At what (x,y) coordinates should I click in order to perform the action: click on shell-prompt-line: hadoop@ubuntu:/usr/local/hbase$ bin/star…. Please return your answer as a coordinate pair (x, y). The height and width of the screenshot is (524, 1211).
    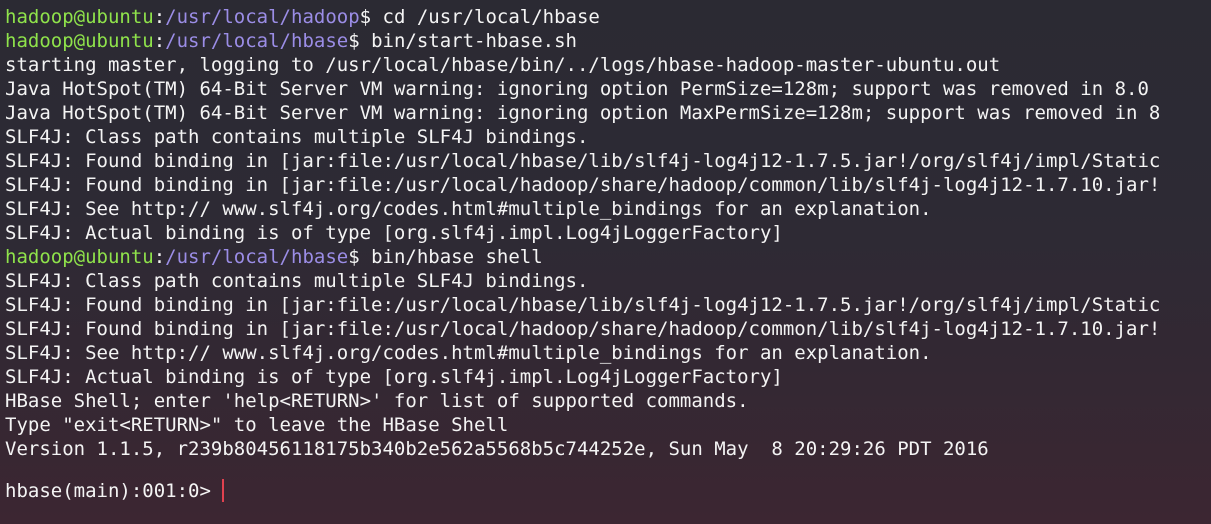
    Looking at the image, I should click on (608, 41).